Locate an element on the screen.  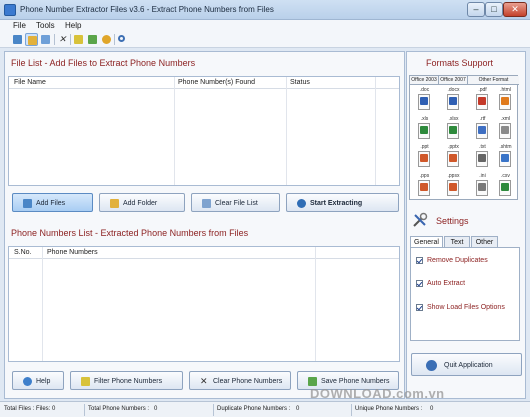
app-icon is located at coordinates (10, 10).